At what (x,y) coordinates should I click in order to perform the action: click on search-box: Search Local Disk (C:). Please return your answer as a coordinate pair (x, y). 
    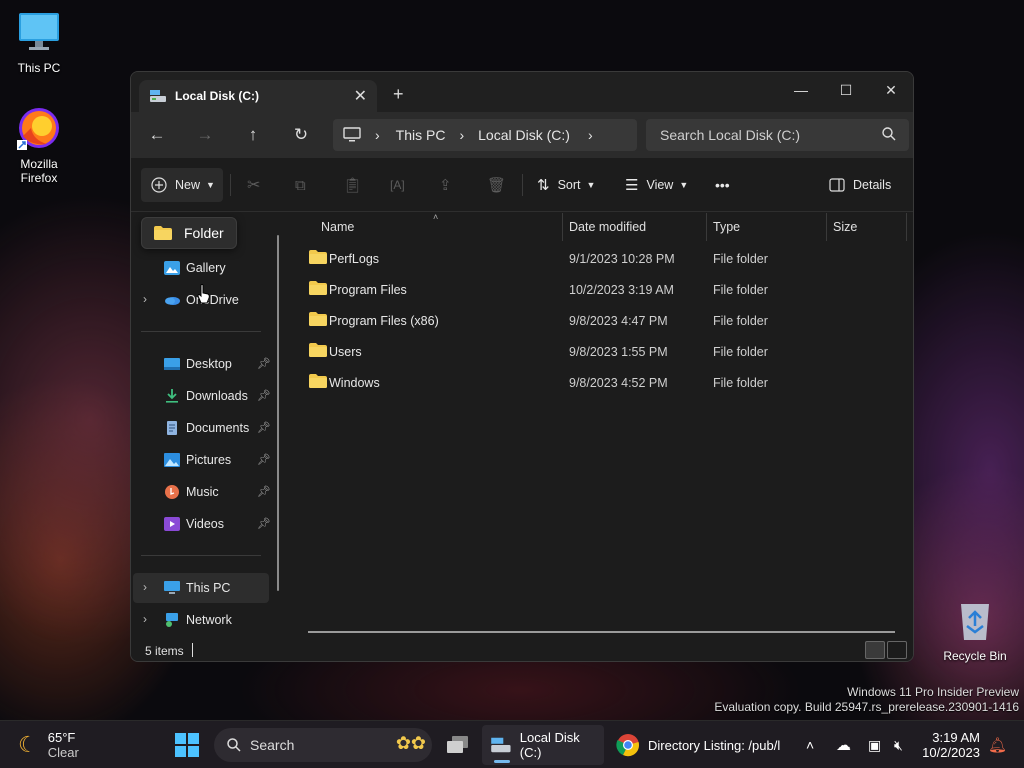
    Looking at the image, I should click on (777, 135).